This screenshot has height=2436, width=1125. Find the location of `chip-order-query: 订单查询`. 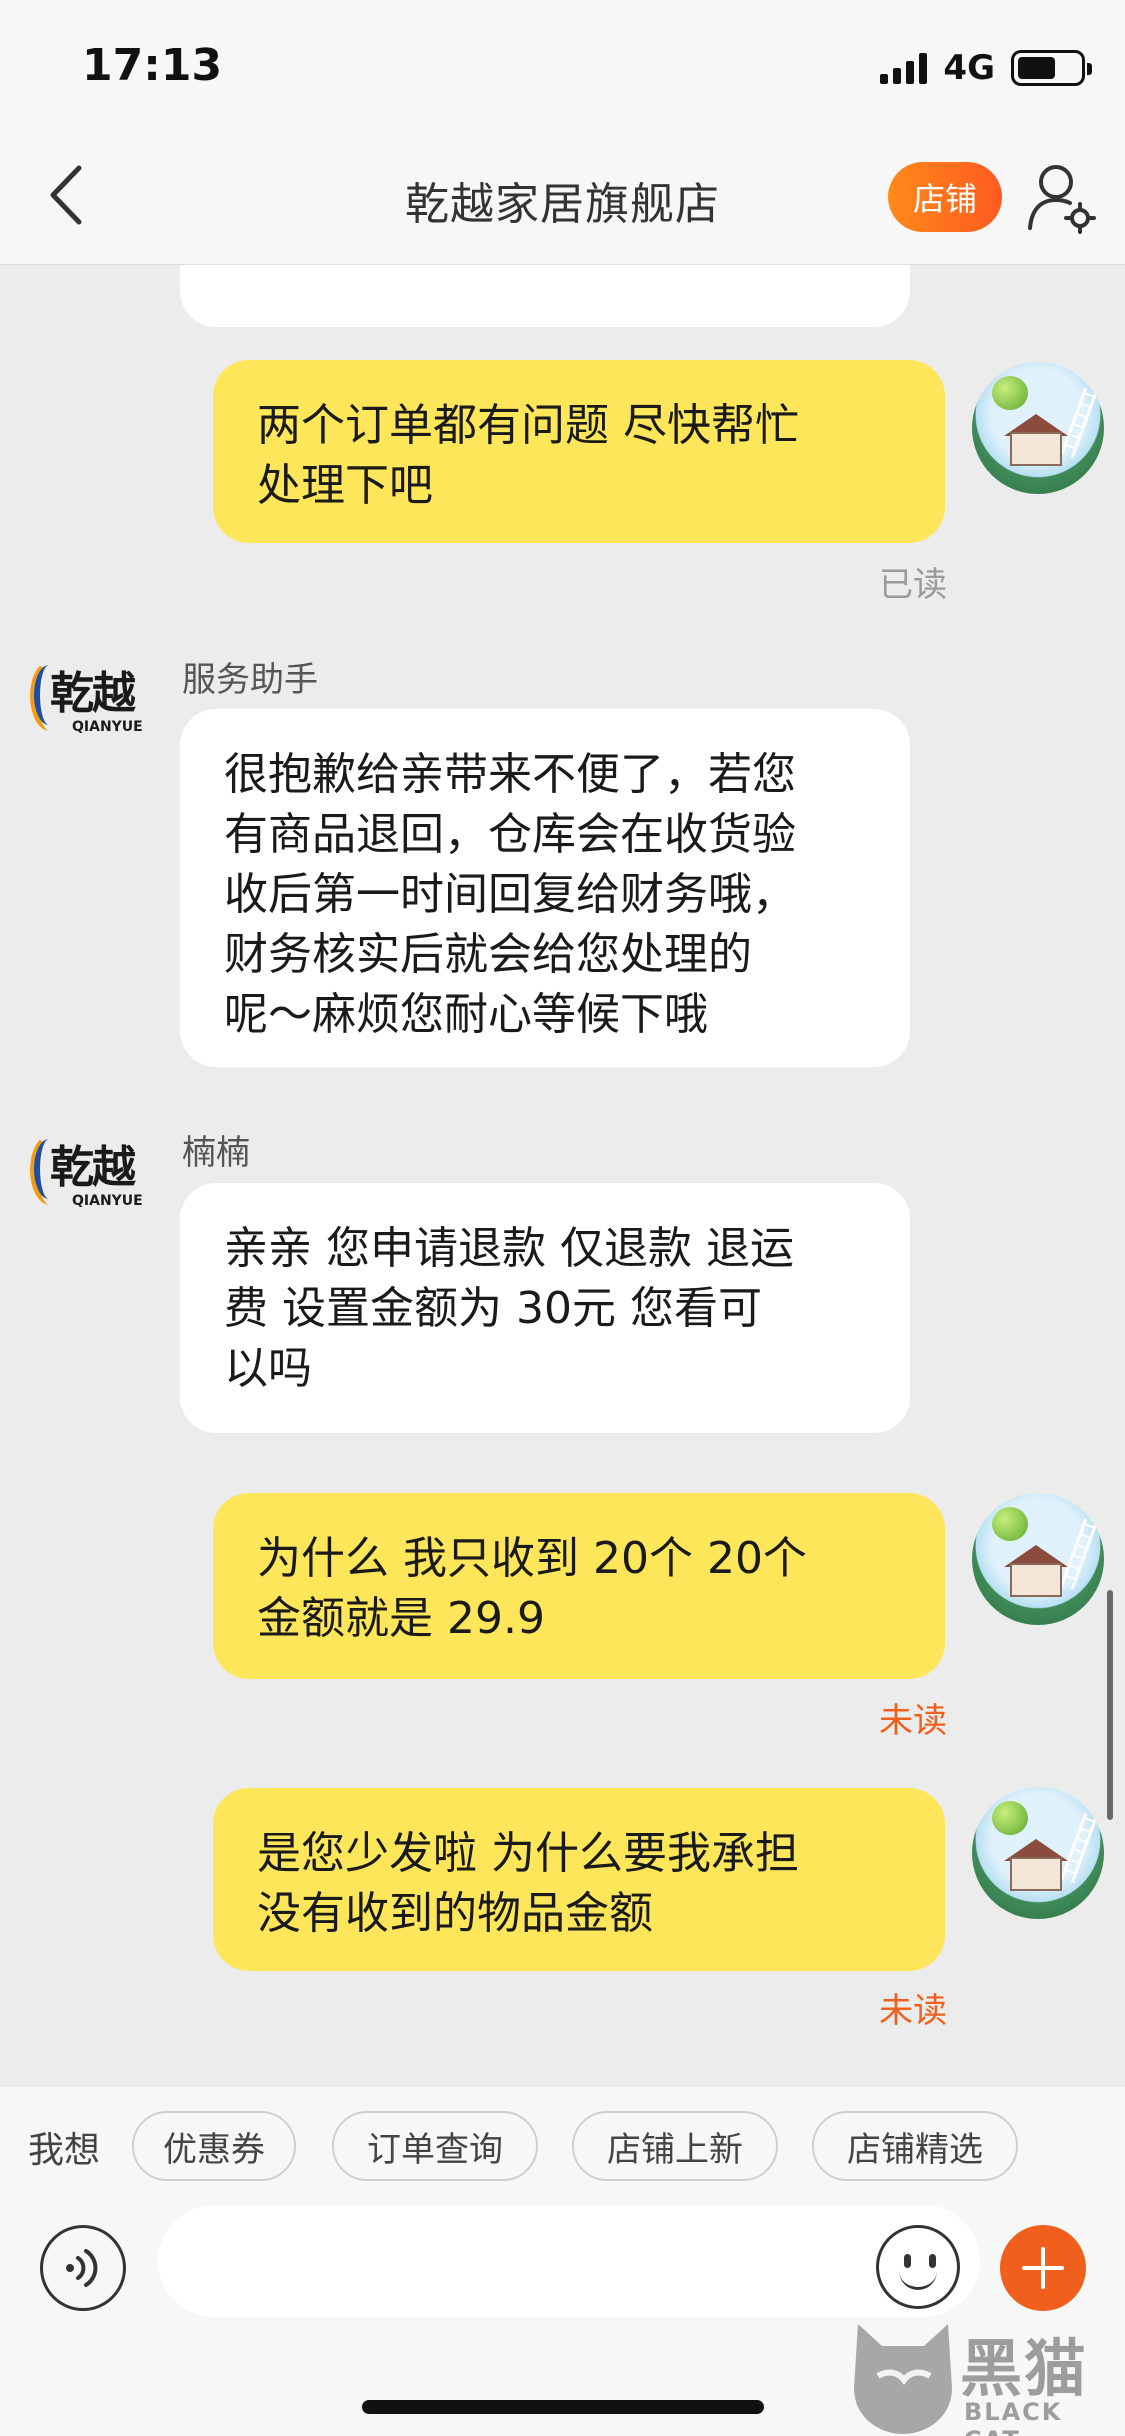

chip-order-query: 订单查询 is located at coordinates (435, 2146).